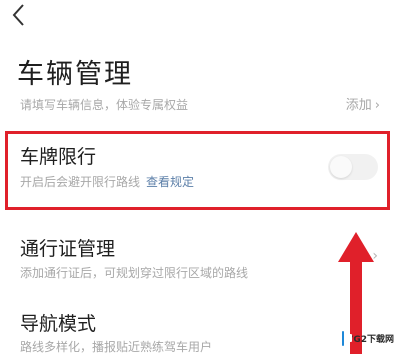 The height and width of the screenshot is (354, 396). What do you see at coordinates (359, 105) in the screenshot?
I see `add-vehicle-label: 添加` at bounding box center [359, 105].